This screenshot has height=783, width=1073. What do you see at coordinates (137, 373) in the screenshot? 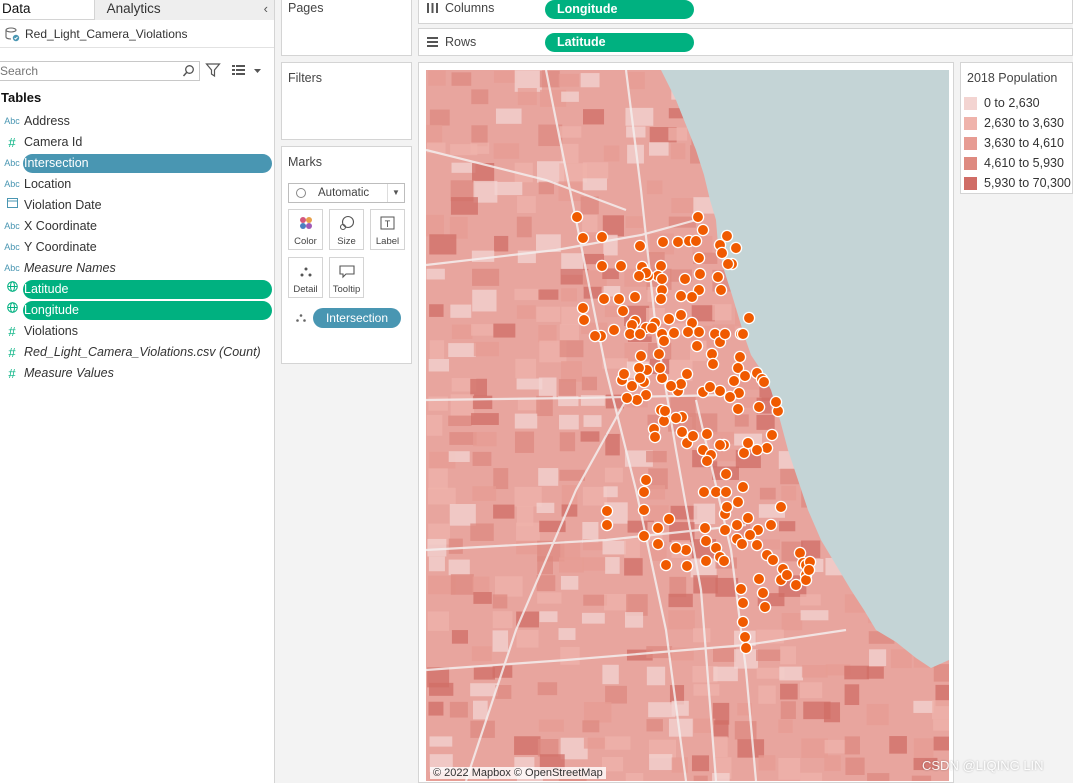
I see `field-measure-values: # Measure Values` at bounding box center [137, 373].